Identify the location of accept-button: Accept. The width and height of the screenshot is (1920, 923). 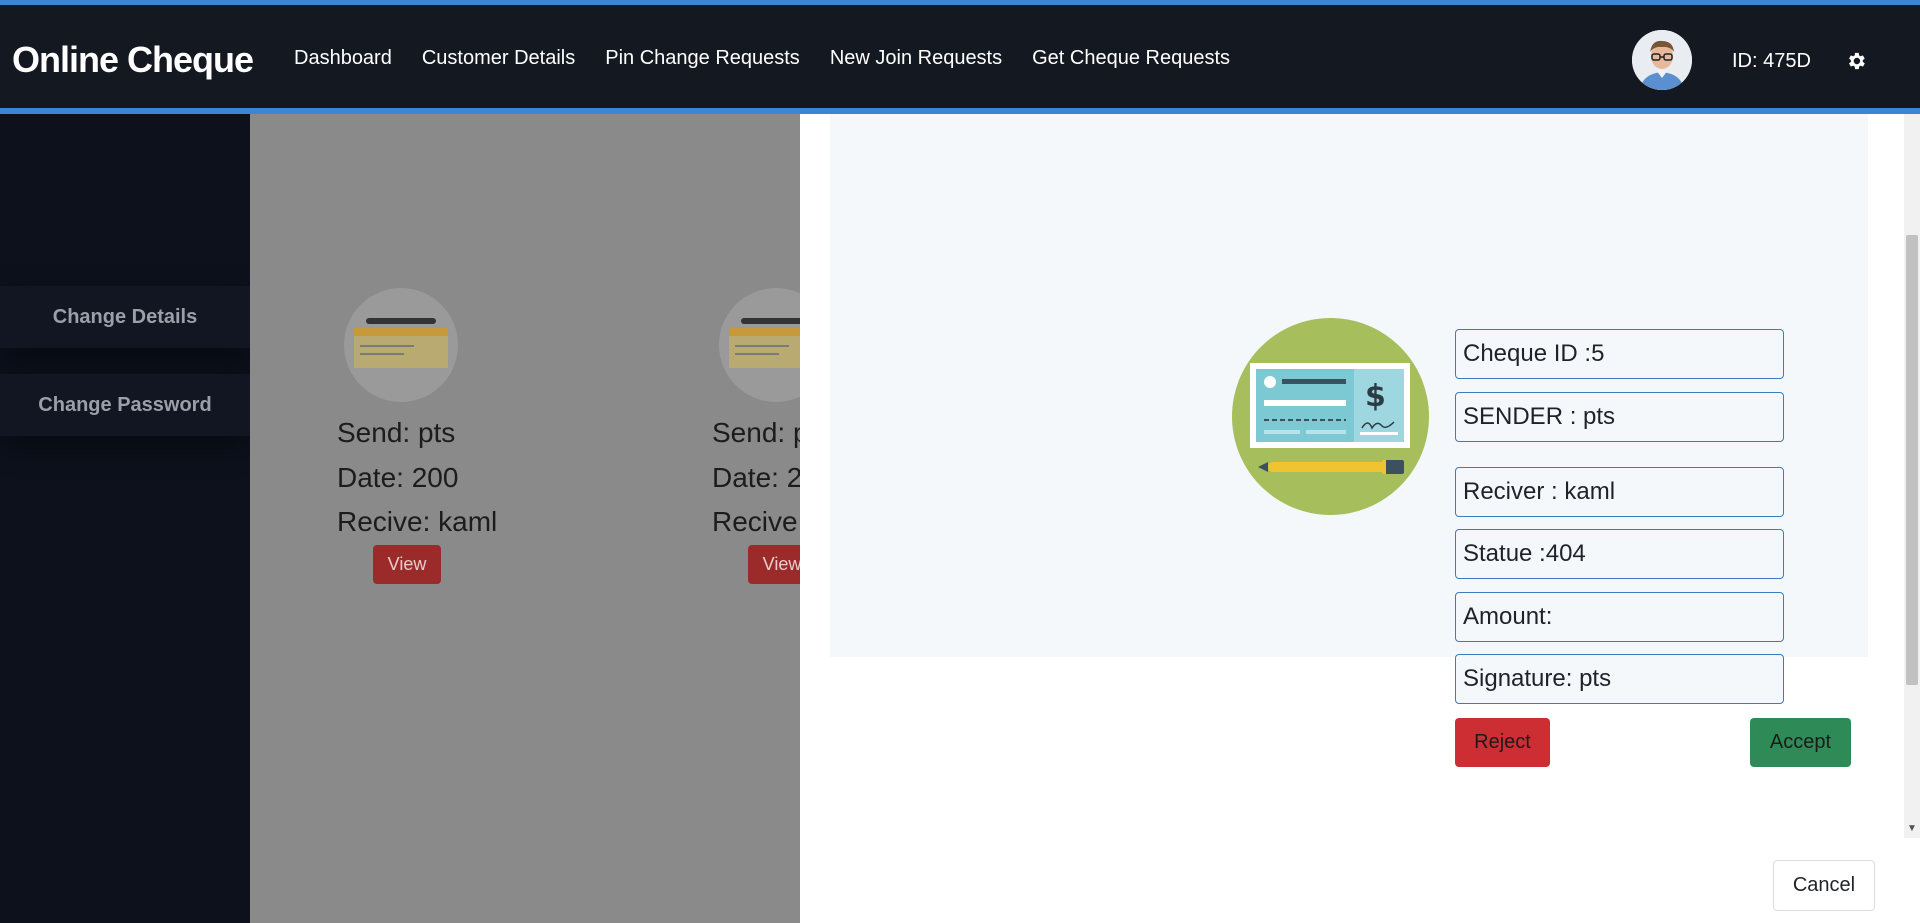
(1800, 742).